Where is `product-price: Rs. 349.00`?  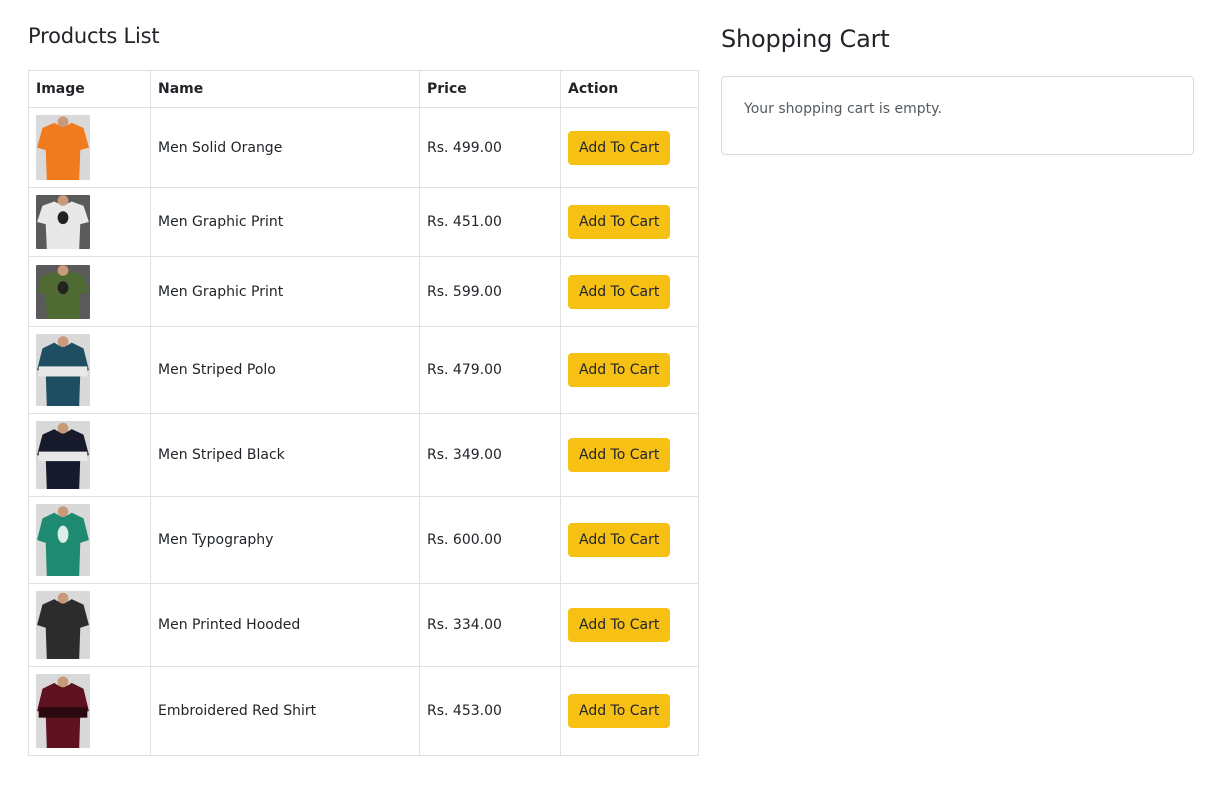
product-price: Rs. 349.00 is located at coordinates (490, 455).